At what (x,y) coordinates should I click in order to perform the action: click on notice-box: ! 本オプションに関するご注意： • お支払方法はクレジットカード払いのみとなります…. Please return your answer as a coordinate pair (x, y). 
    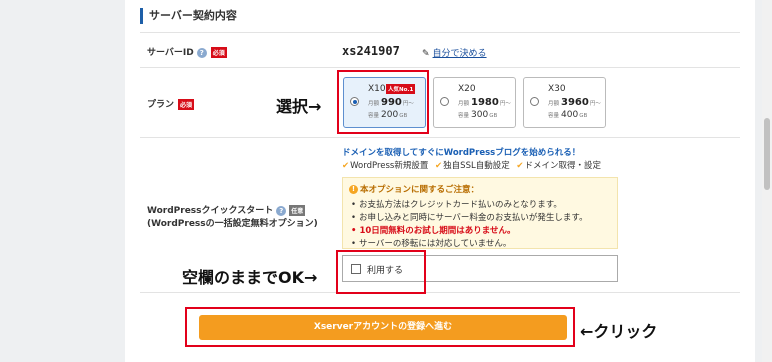
    Looking at the image, I should click on (480, 213).